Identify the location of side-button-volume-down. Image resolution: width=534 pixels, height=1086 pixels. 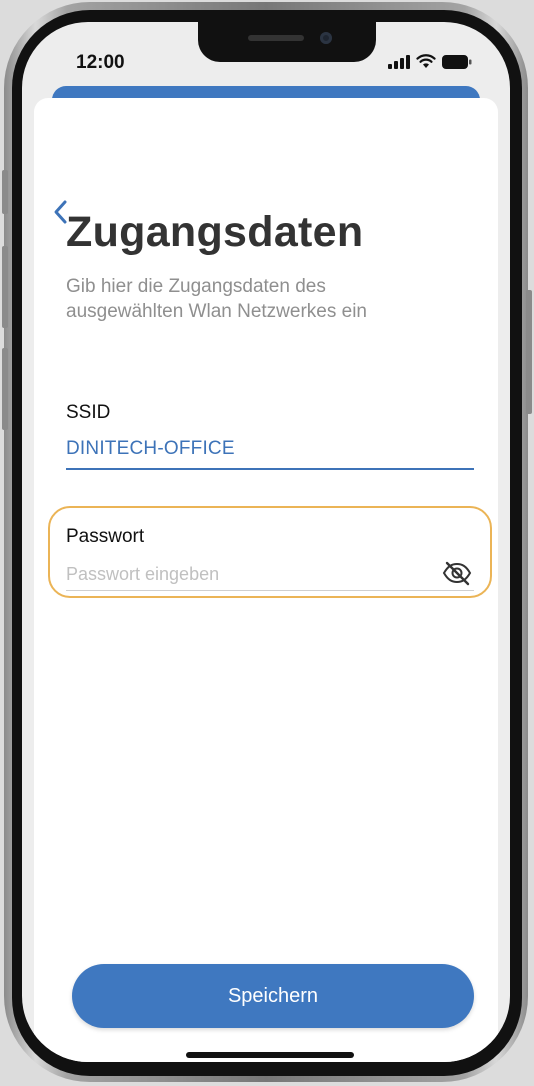
(5, 389).